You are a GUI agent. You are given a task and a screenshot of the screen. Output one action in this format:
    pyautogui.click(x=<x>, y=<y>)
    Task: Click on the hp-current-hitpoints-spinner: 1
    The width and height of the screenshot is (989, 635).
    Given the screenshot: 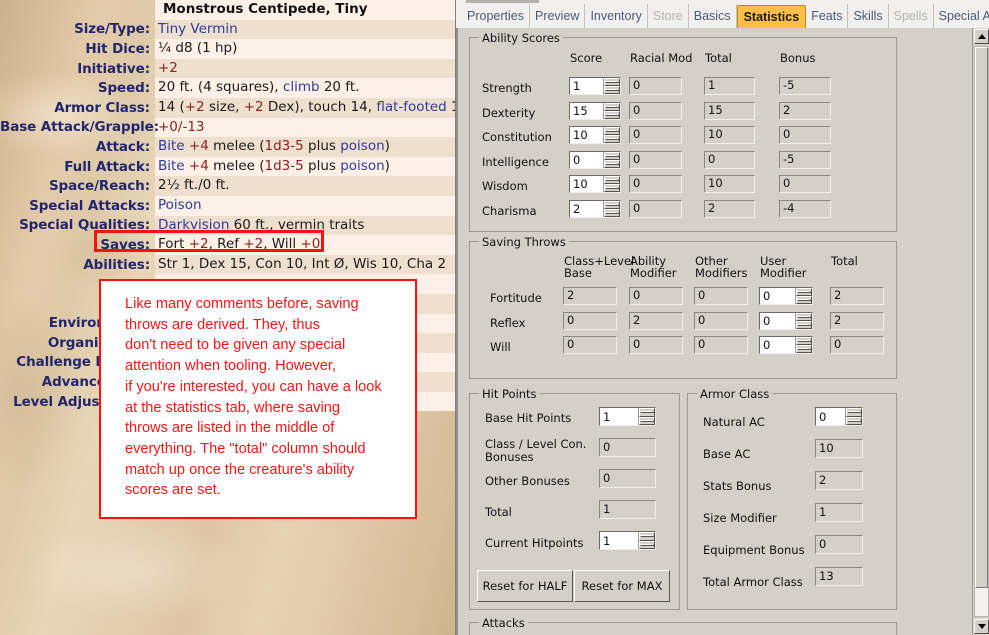 What is the action you would take?
    pyautogui.click(x=627, y=540)
    